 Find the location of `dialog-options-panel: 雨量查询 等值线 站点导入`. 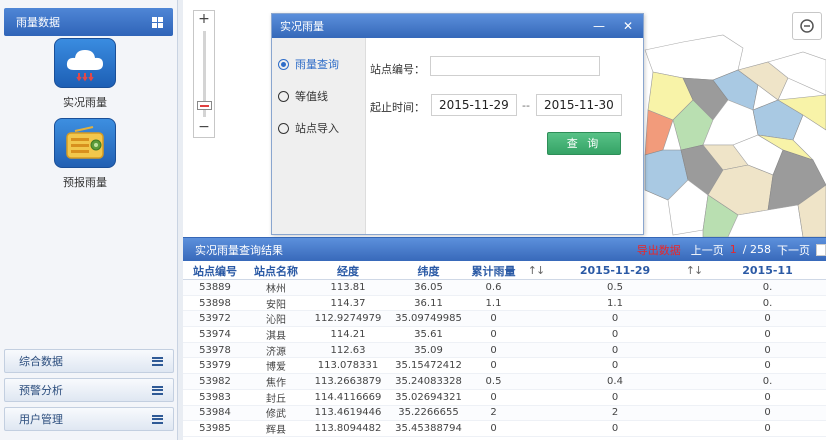

dialog-options-panel: 雨量查询 等值线 站点导入 is located at coordinates (319, 136).